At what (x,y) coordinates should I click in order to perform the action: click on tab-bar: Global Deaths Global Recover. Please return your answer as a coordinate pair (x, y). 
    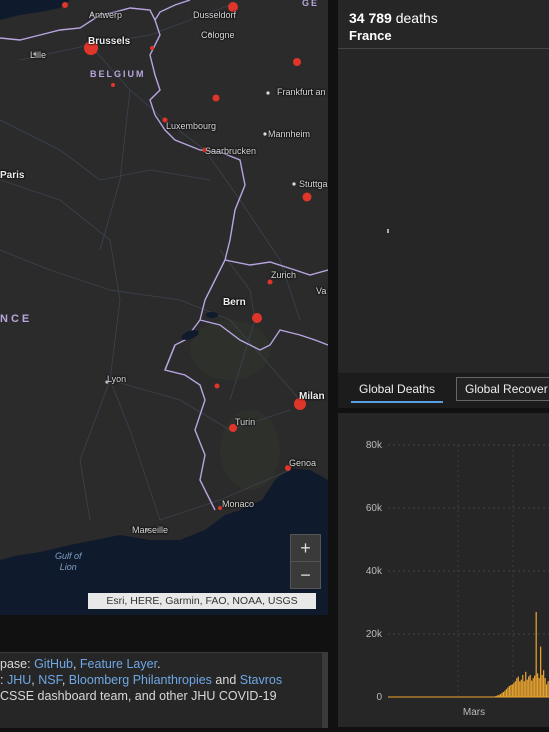
    Looking at the image, I should click on (443, 390).